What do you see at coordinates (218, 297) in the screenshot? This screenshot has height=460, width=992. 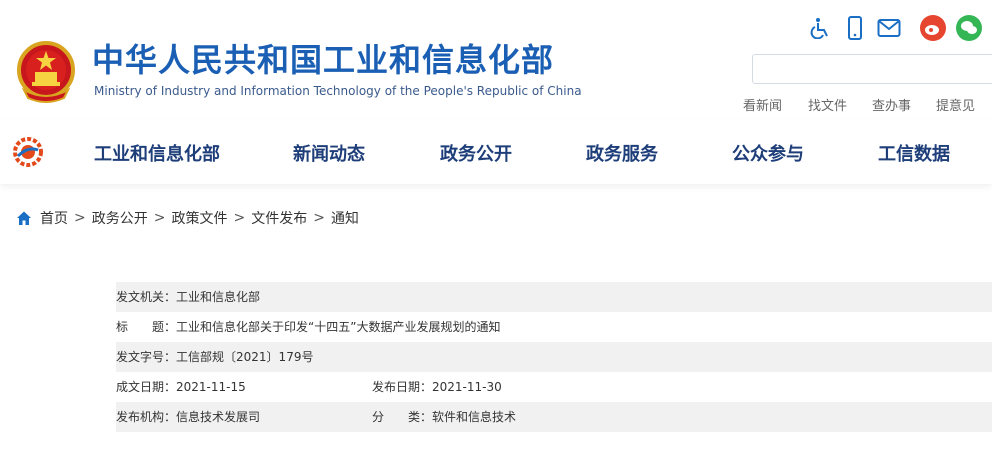 I see `issuer-value: 工业和信息化部` at bounding box center [218, 297].